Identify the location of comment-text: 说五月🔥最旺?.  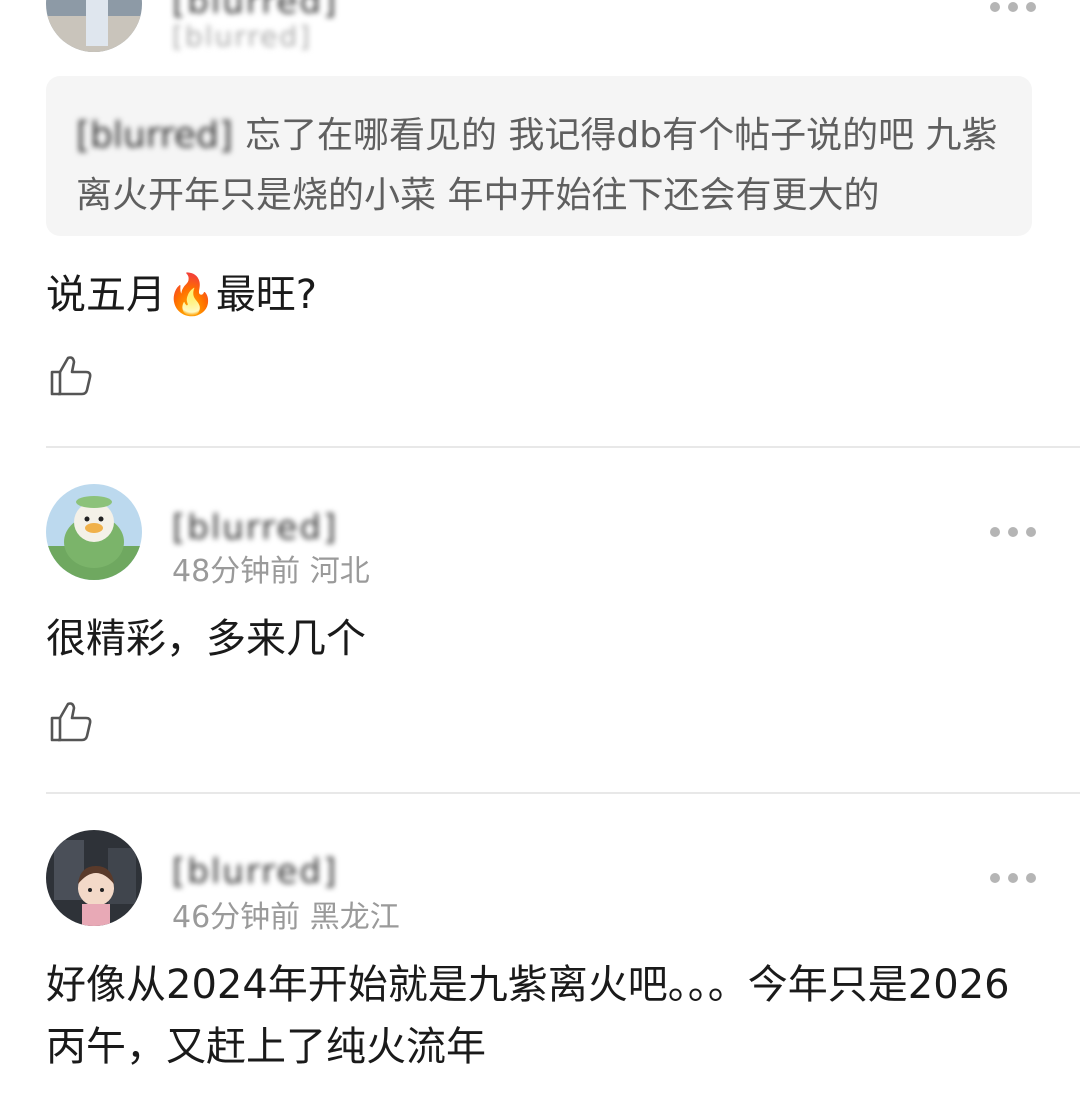
(182, 295).